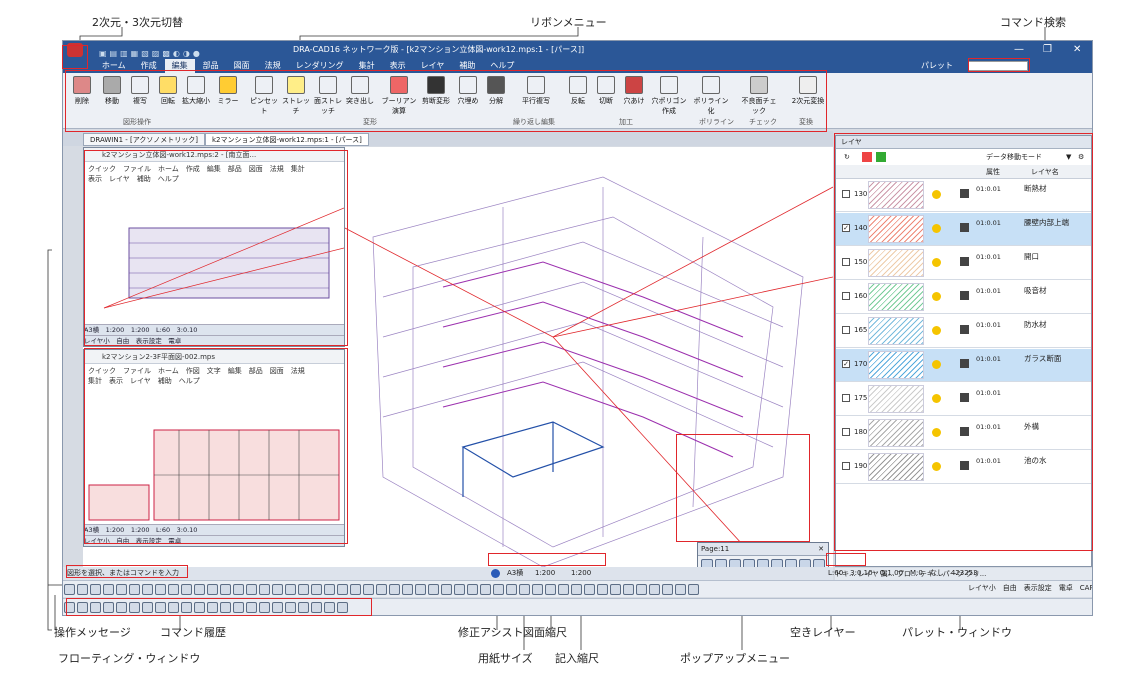 The image size is (1146, 691). Describe the element at coordinates (937, 66) in the screenshot. I see `palette-dropdown: パレット` at that location.